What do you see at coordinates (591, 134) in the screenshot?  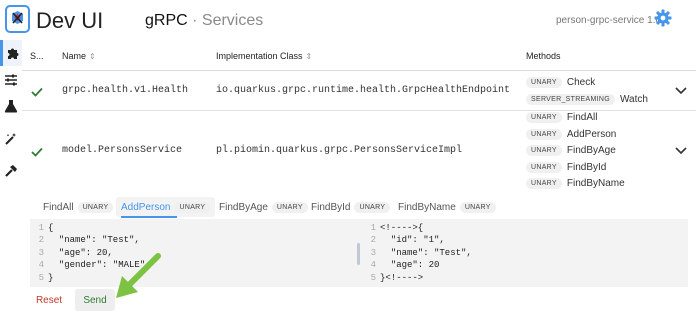 I see `method-name: AddPerson` at bounding box center [591, 134].